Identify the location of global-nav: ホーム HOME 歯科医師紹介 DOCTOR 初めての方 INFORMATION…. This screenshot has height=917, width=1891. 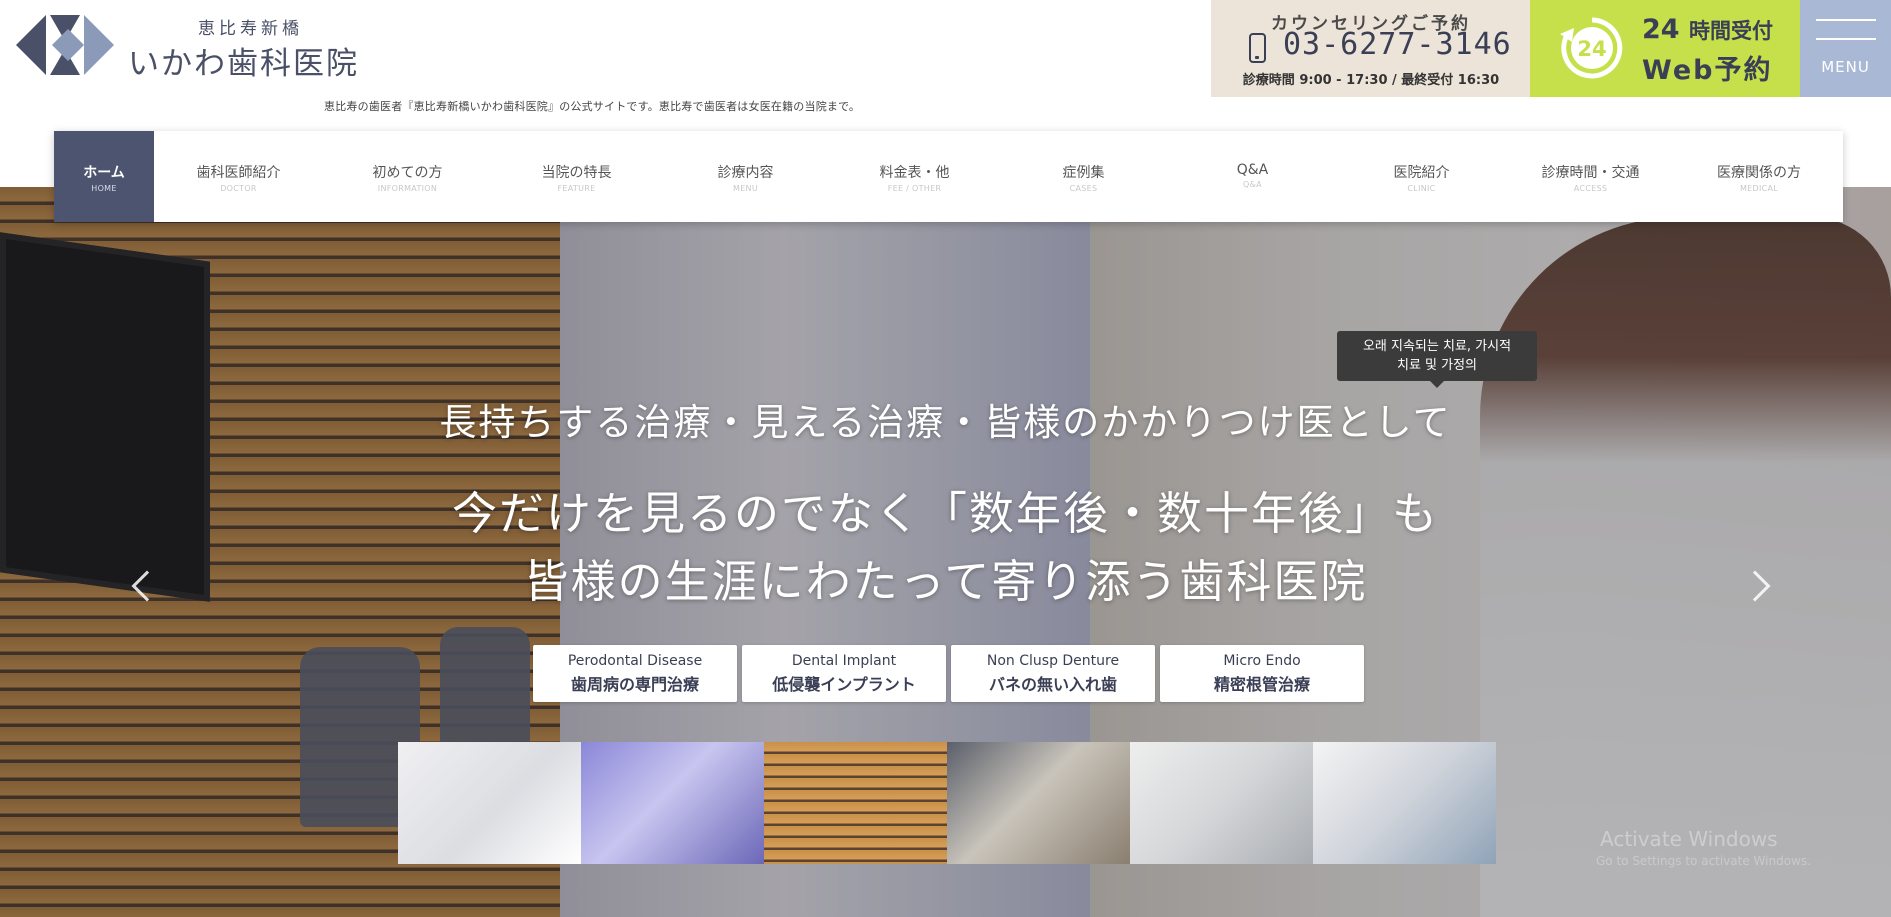
(948, 176).